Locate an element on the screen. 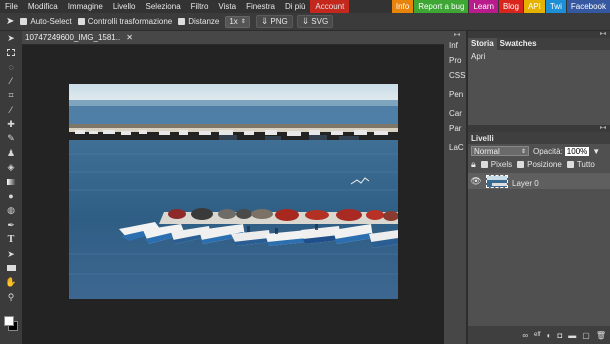 Image resolution: width=610 pixels, height=344 pixels. side-tab-properties: Pro is located at coordinates (456, 60).